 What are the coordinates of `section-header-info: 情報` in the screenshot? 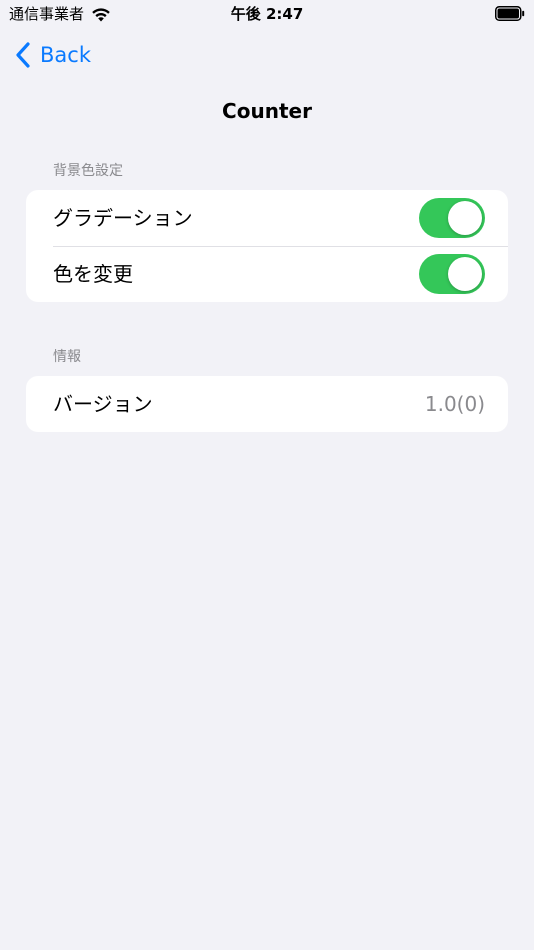 It's located at (67, 357).